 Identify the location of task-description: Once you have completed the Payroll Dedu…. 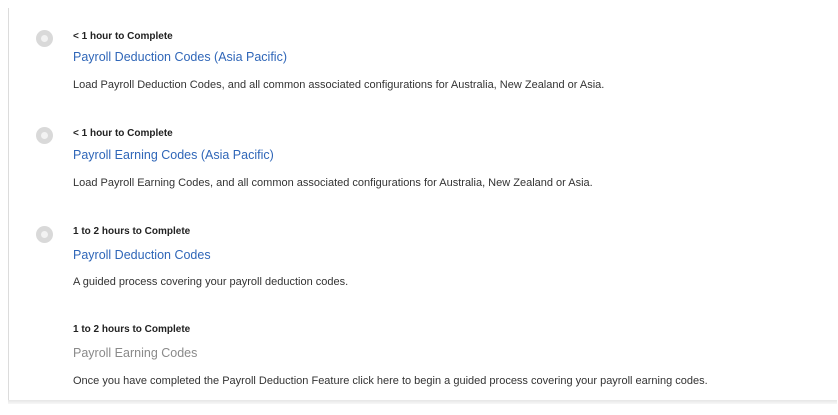
(390, 381).